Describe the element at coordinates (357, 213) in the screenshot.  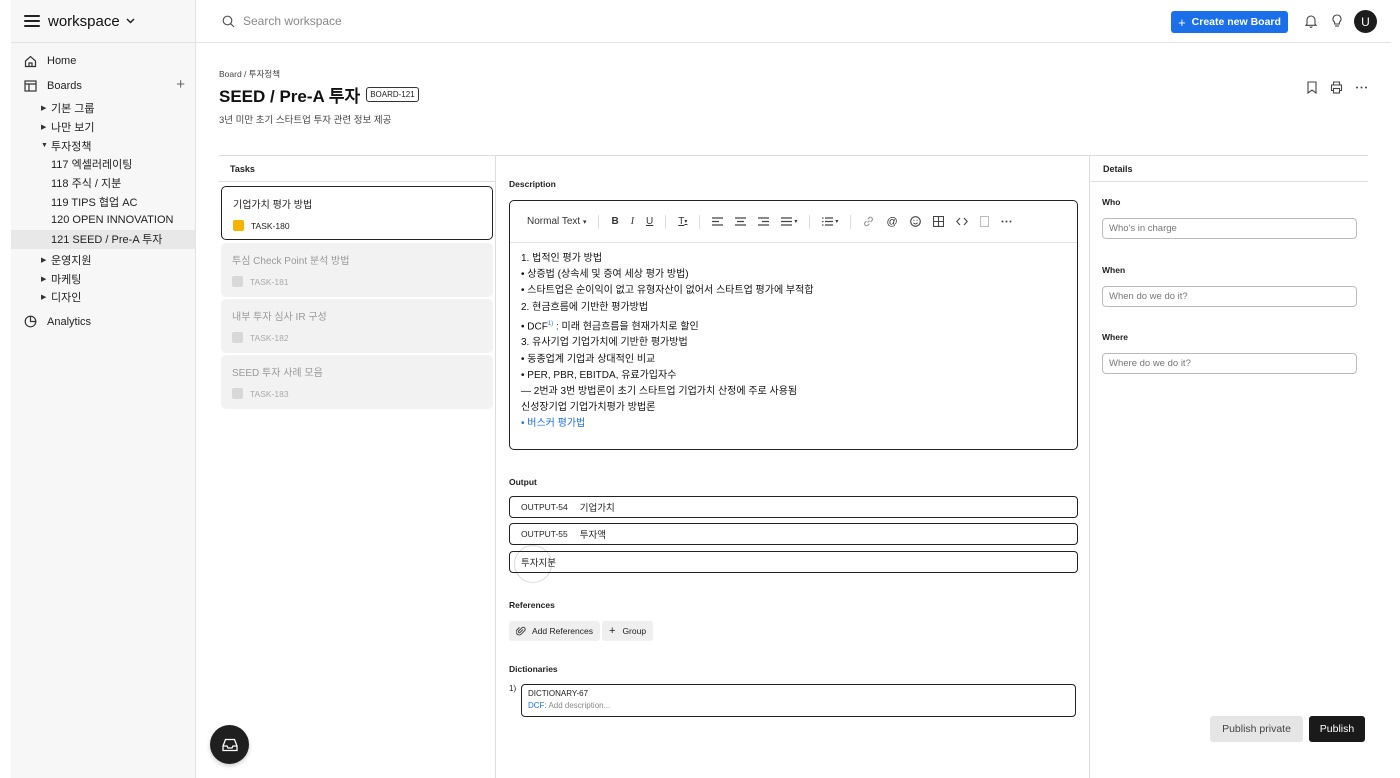
I see `task-card: 기업가치 평가 방법 TASK-180` at that location.